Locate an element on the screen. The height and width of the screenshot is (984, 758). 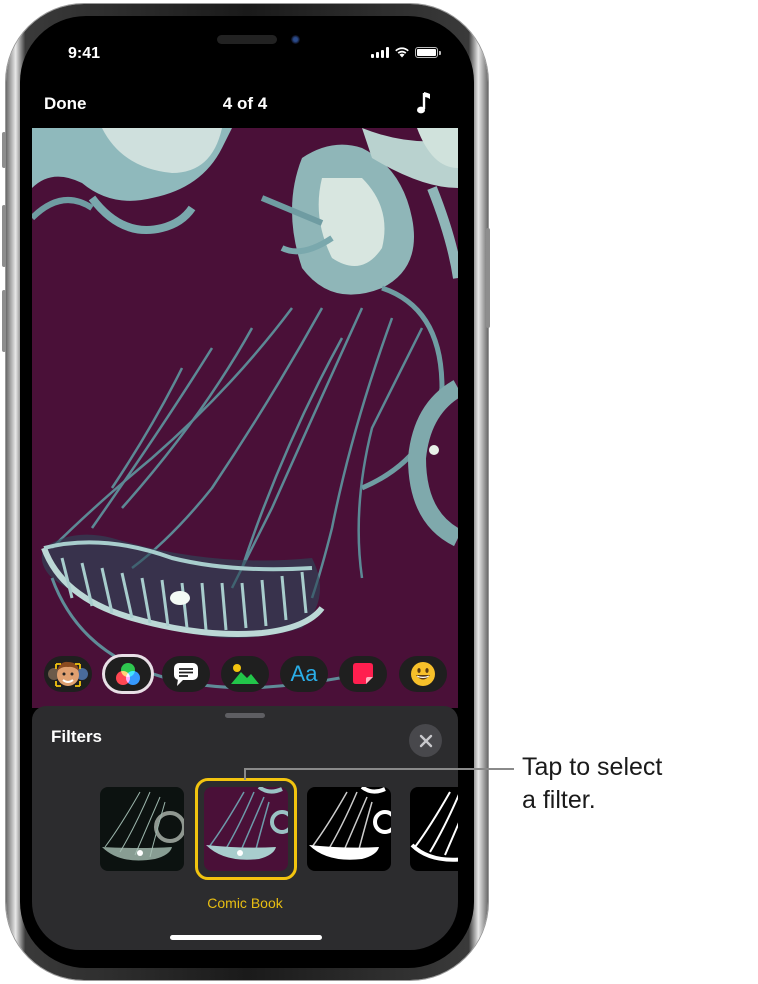
filter-thumb-ink is located at coordinates (434, 829).